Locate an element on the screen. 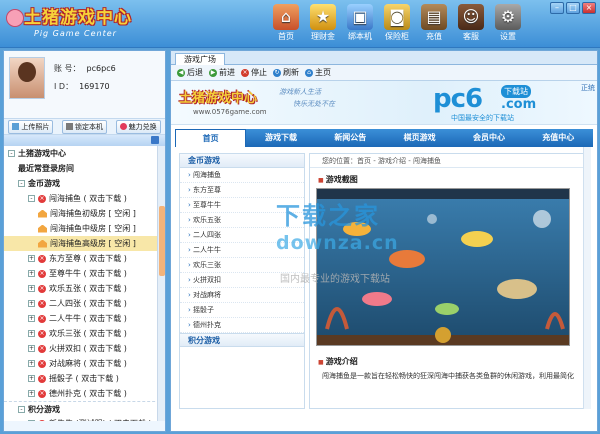 The width and height of the screenshot is (600, 434). pin-icon is located at coordinates (155, 140).